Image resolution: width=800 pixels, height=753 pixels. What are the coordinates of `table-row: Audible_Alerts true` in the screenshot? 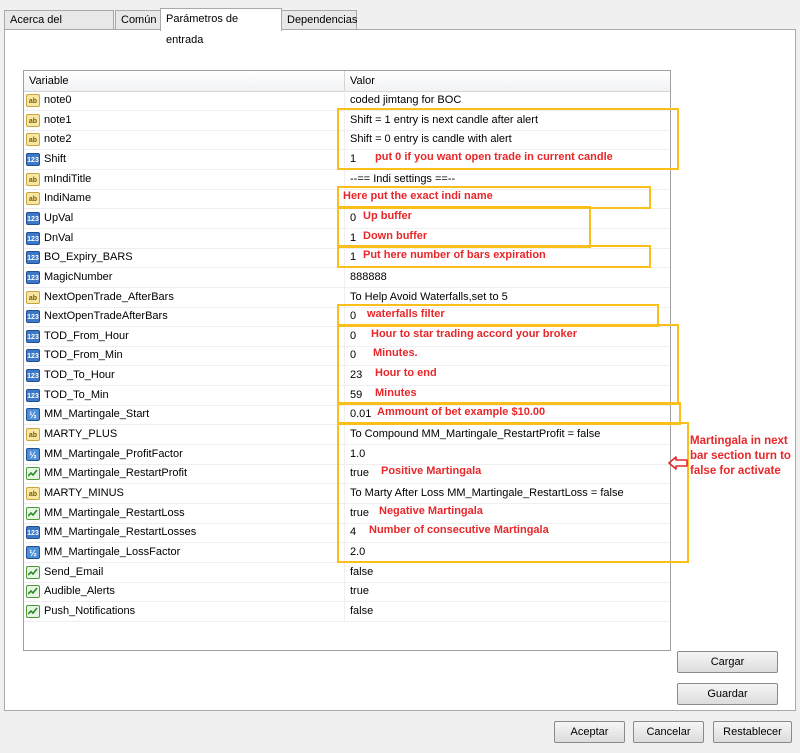 It's located at (347, 592).